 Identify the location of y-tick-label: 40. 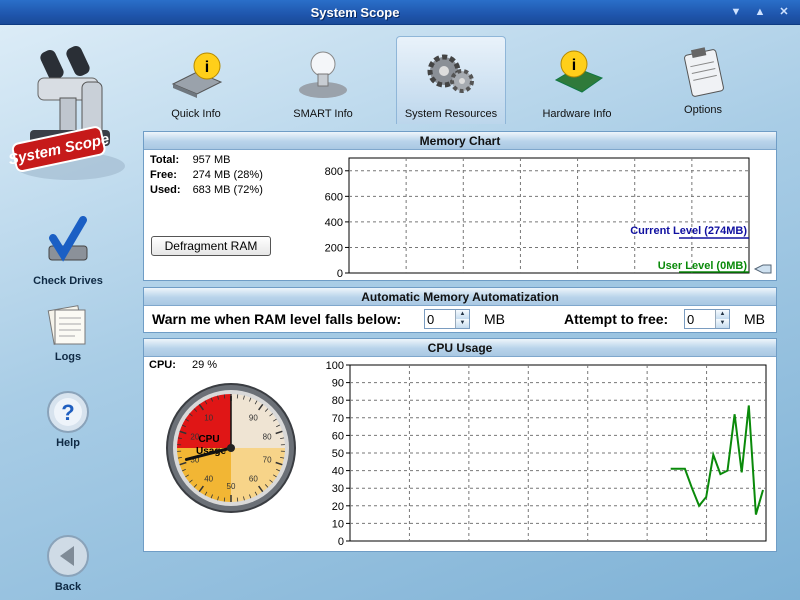
(338, 472).